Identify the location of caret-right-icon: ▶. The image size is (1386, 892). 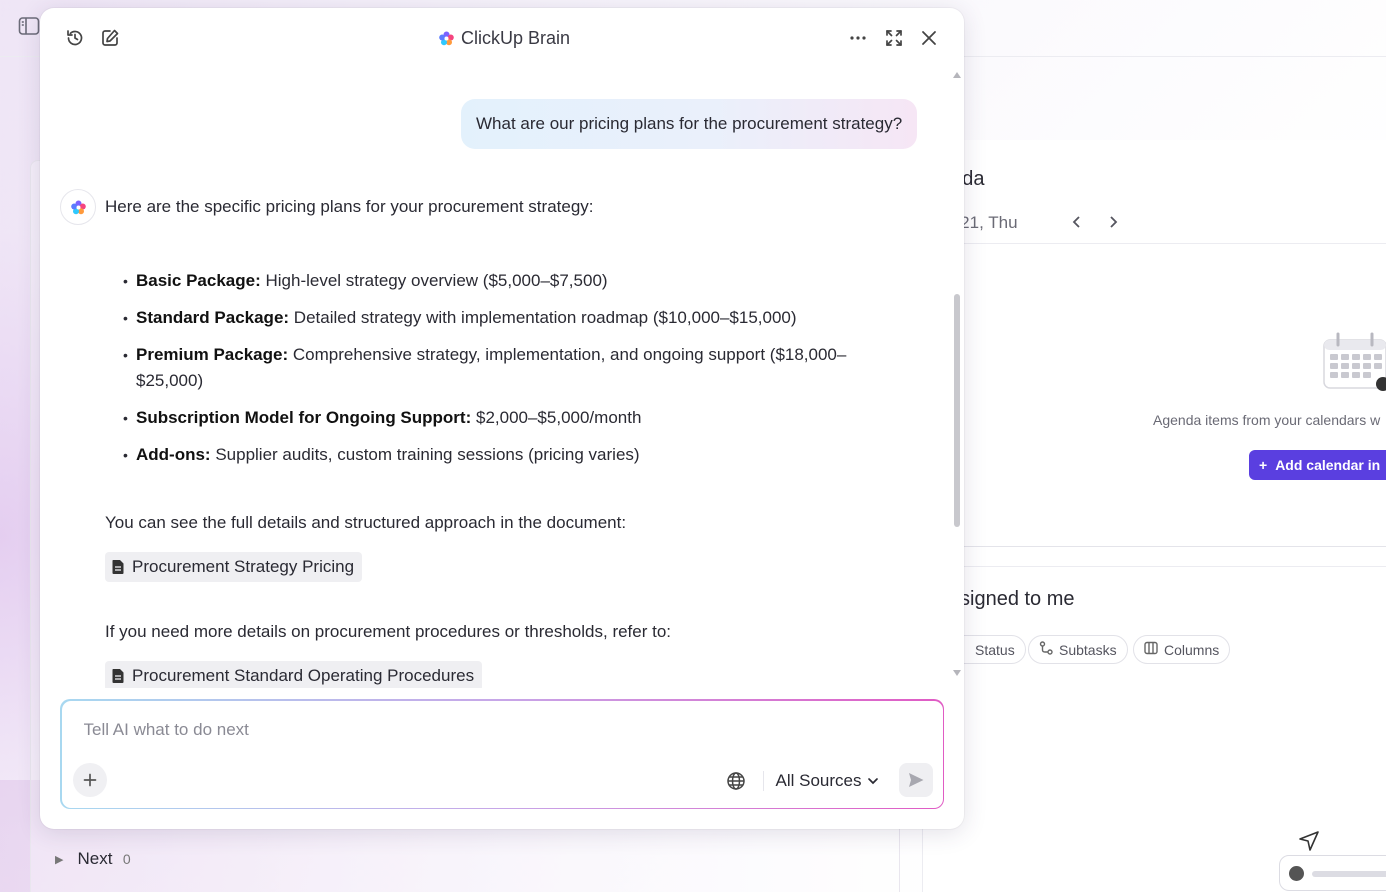
(59, 859).